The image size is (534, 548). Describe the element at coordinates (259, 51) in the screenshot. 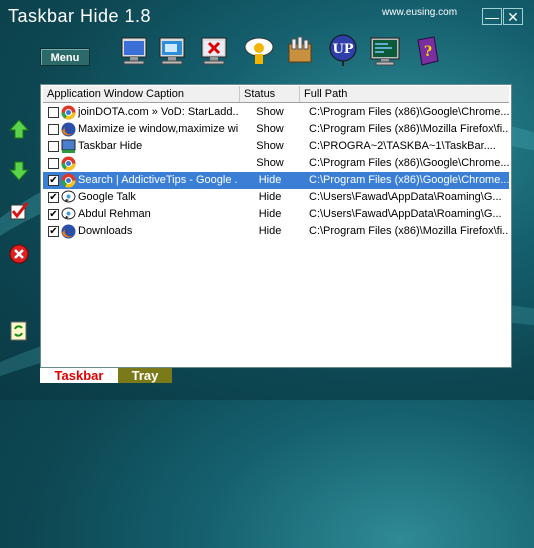

I see `messenger-icon` at that location.